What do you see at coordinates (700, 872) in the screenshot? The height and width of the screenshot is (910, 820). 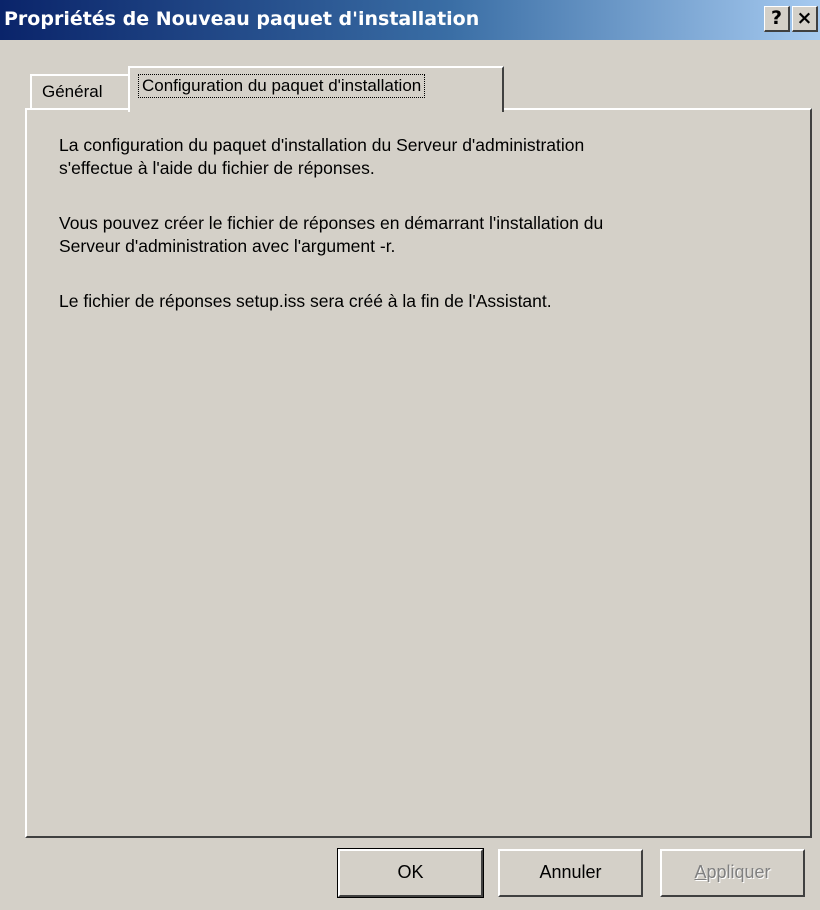 I see `apply-mnemonic: A` at bounding box center [700, 872].